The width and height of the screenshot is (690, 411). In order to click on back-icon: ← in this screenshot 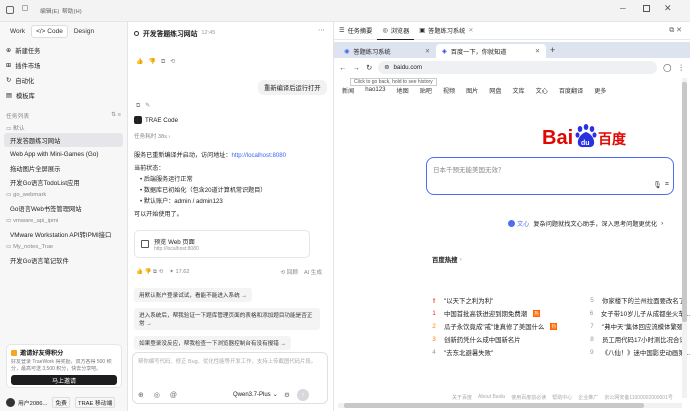, I will do `click(343, 67)`.